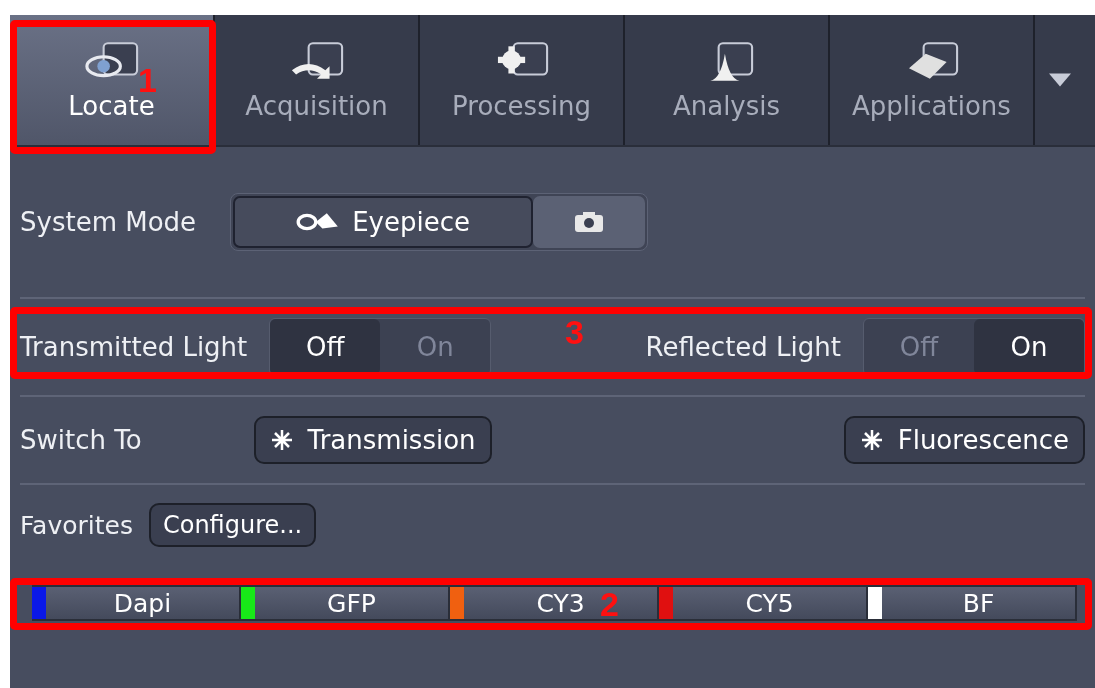 This screenshot has height=688, width=1095. I want to click on camera-button, so click(589, 222).